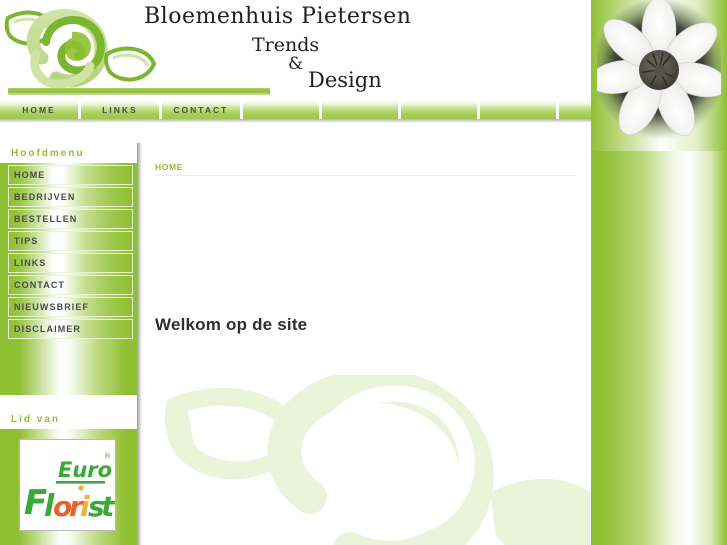  Describe the element at coordinates (70, 241) in the screenshot. I see `sidebar-item-tips: TIPS` at that location.